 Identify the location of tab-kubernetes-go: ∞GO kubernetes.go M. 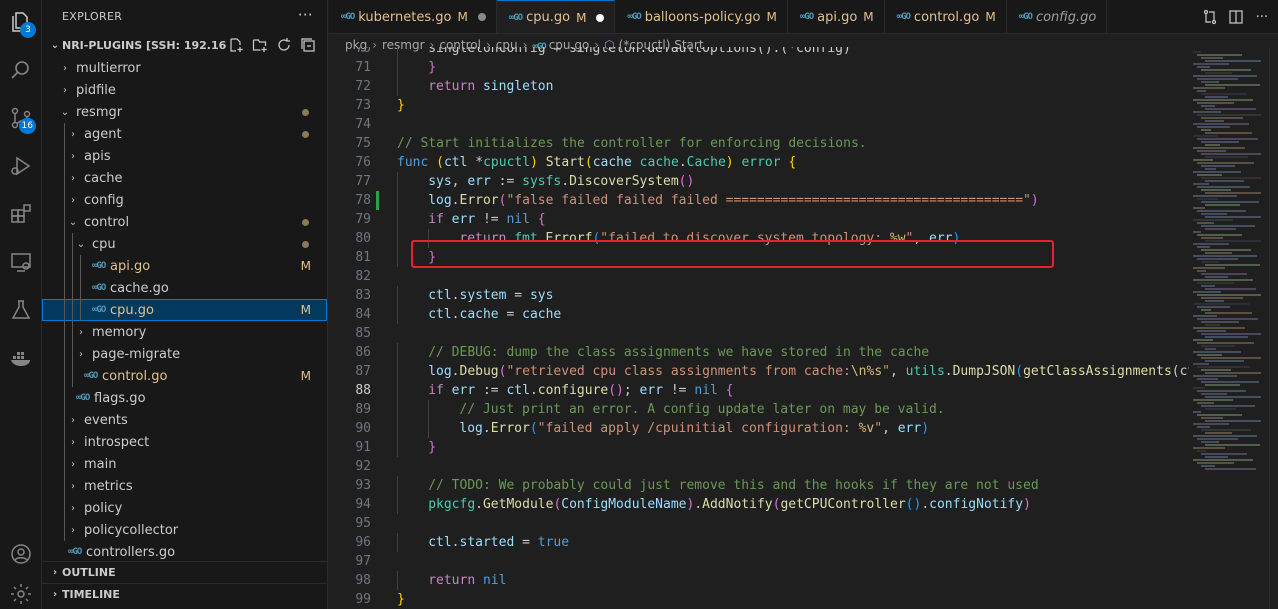
(413, 16).